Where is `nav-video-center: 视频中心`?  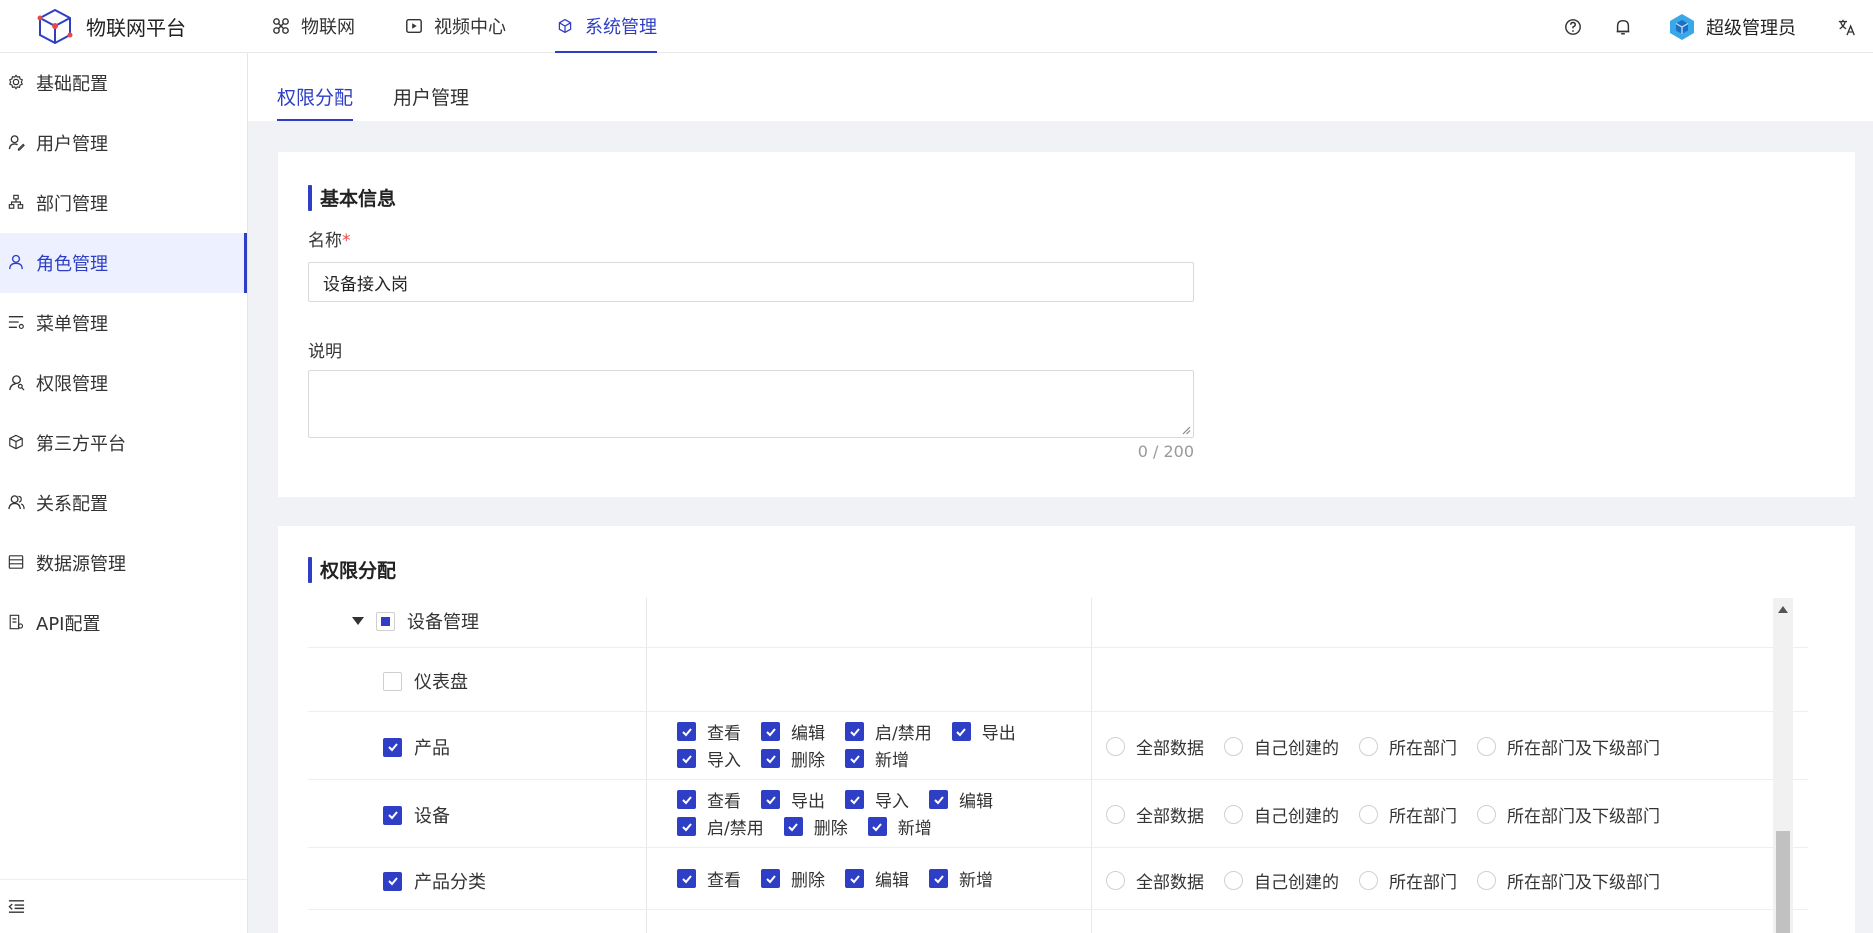 nav-video-center: 视频中心 is located at coordinates (455, 26).